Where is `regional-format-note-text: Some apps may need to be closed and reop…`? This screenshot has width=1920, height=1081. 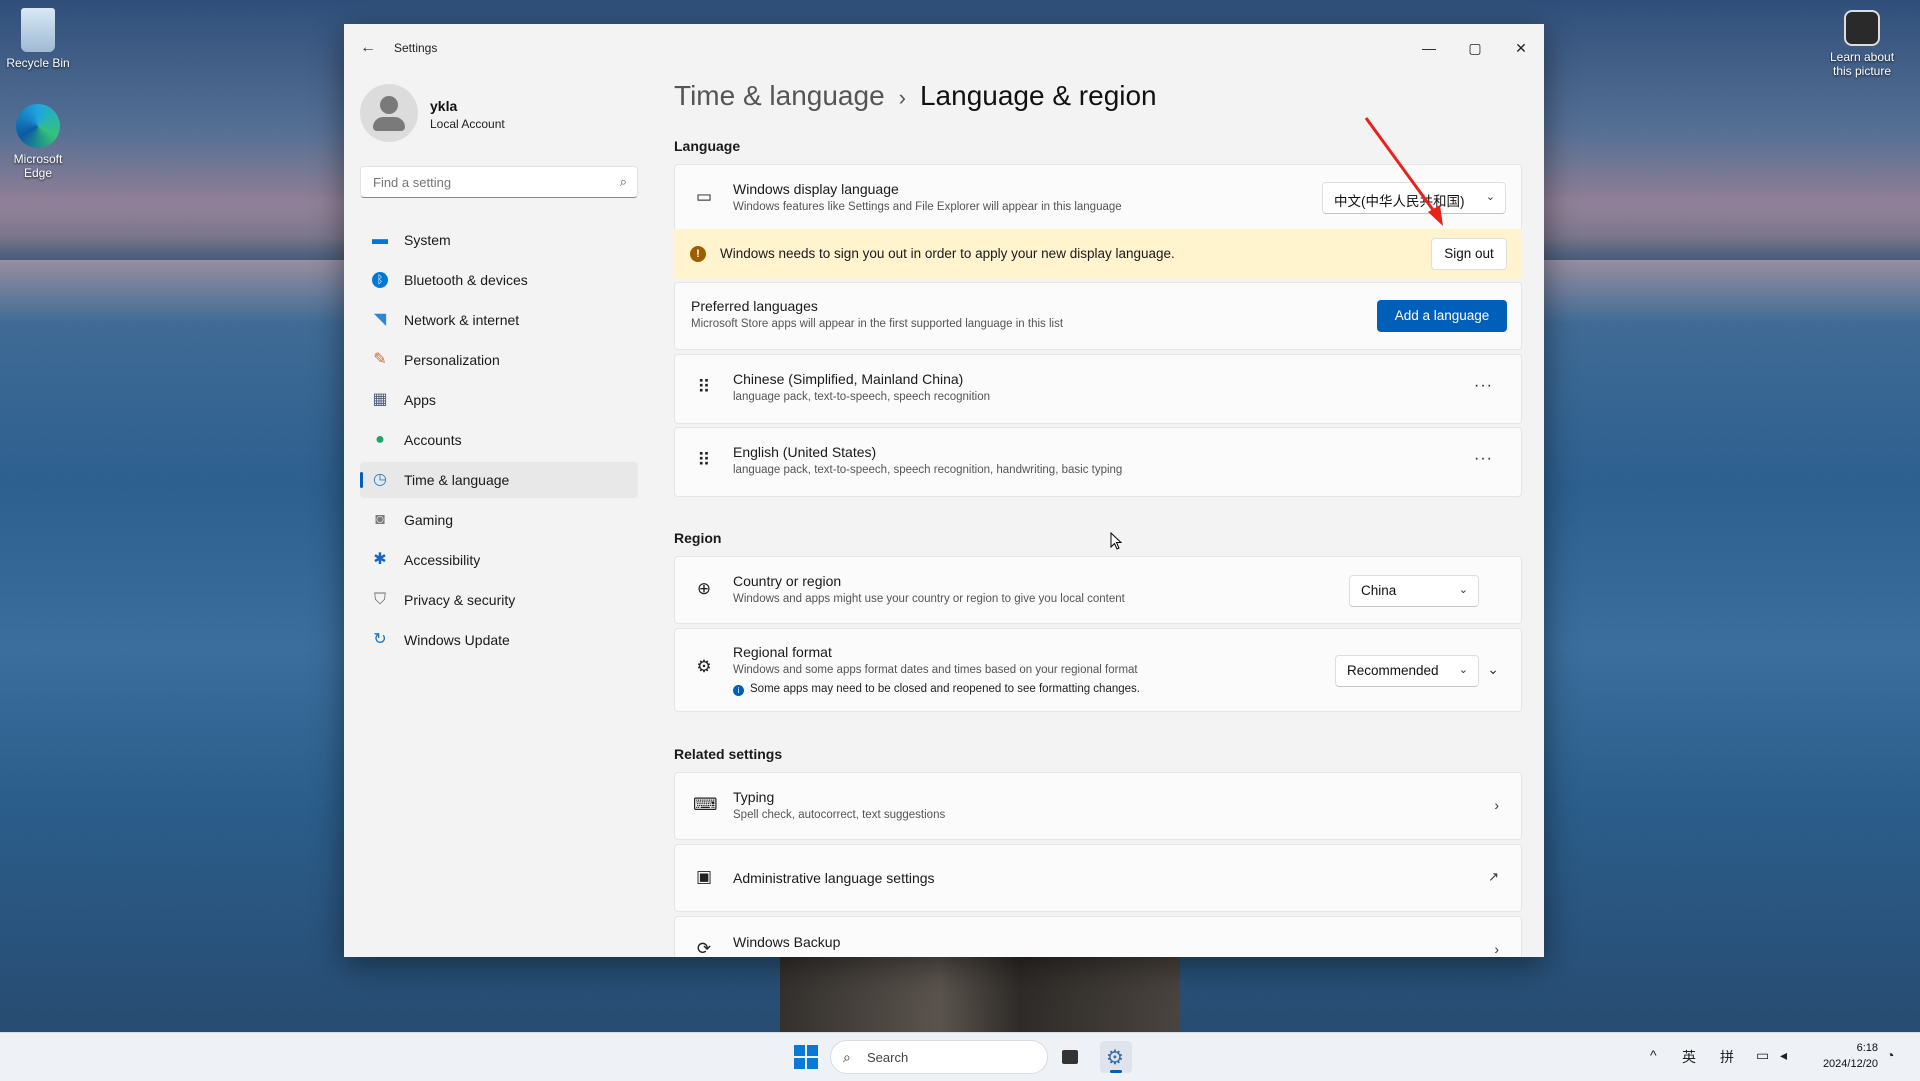
regional-format-note-text: Some apps may need to be closed and reop… is located at coordinates (945, 689).